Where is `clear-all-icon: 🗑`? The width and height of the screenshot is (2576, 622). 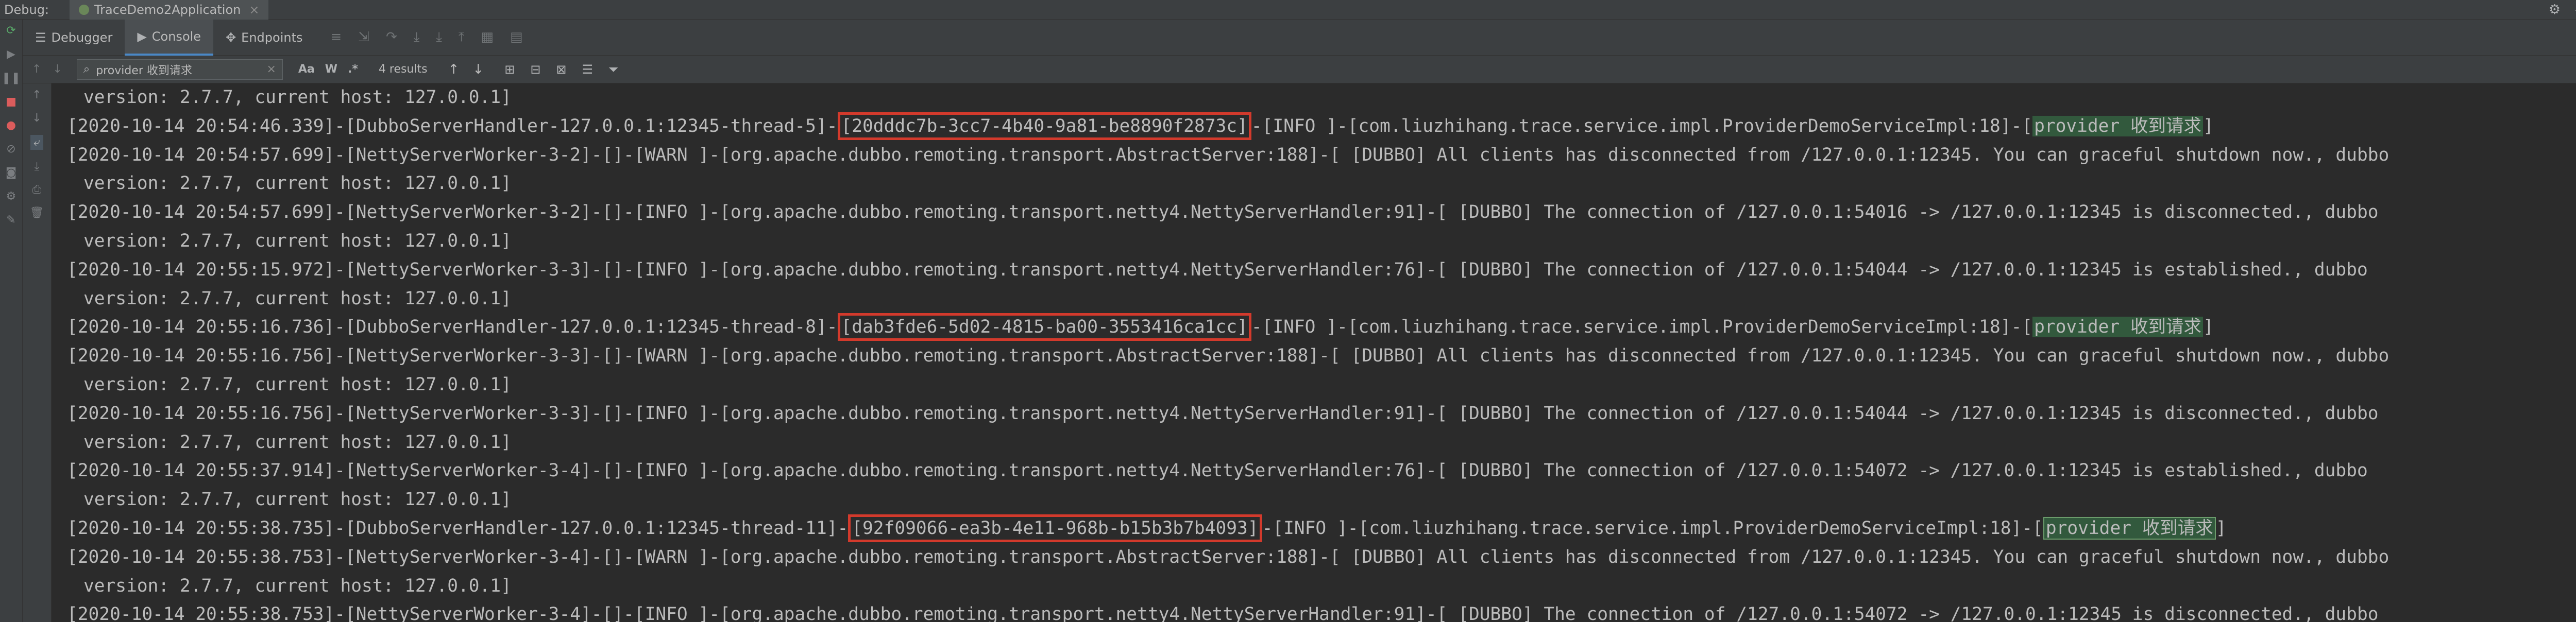 clear-all-icon: 🗑 is located at coordinates (37, 212).